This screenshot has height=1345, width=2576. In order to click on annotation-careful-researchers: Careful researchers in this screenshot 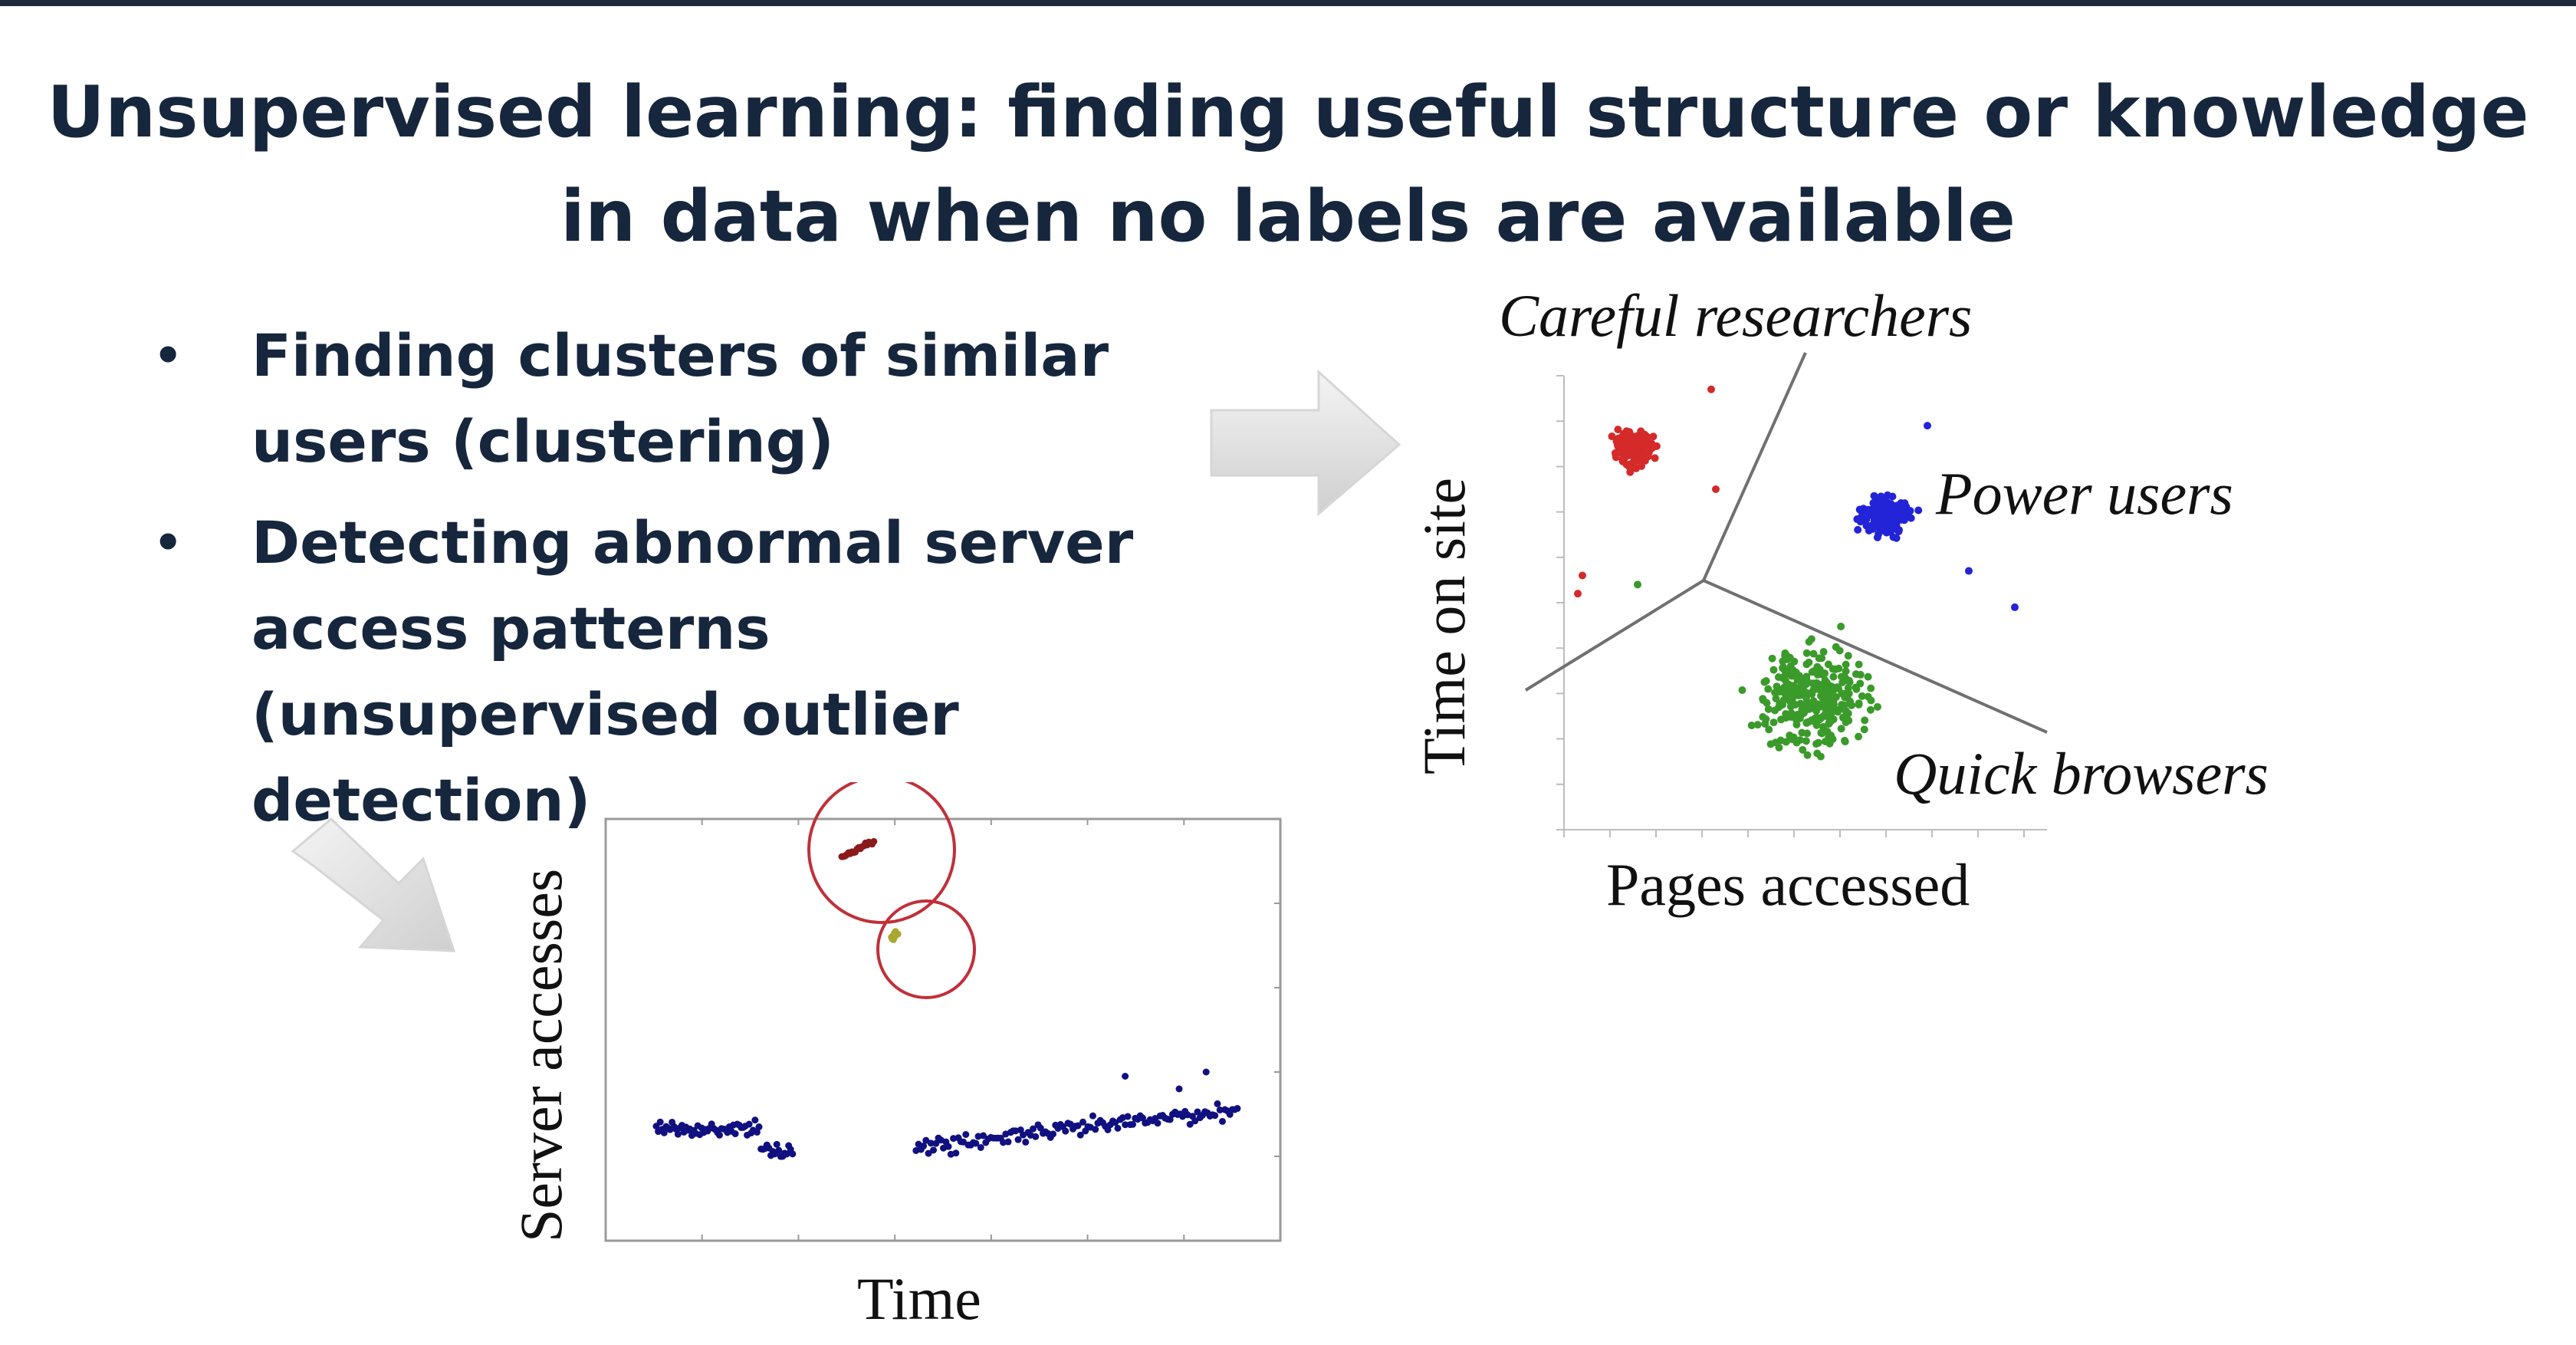, I will do `click(1735, 316)`.